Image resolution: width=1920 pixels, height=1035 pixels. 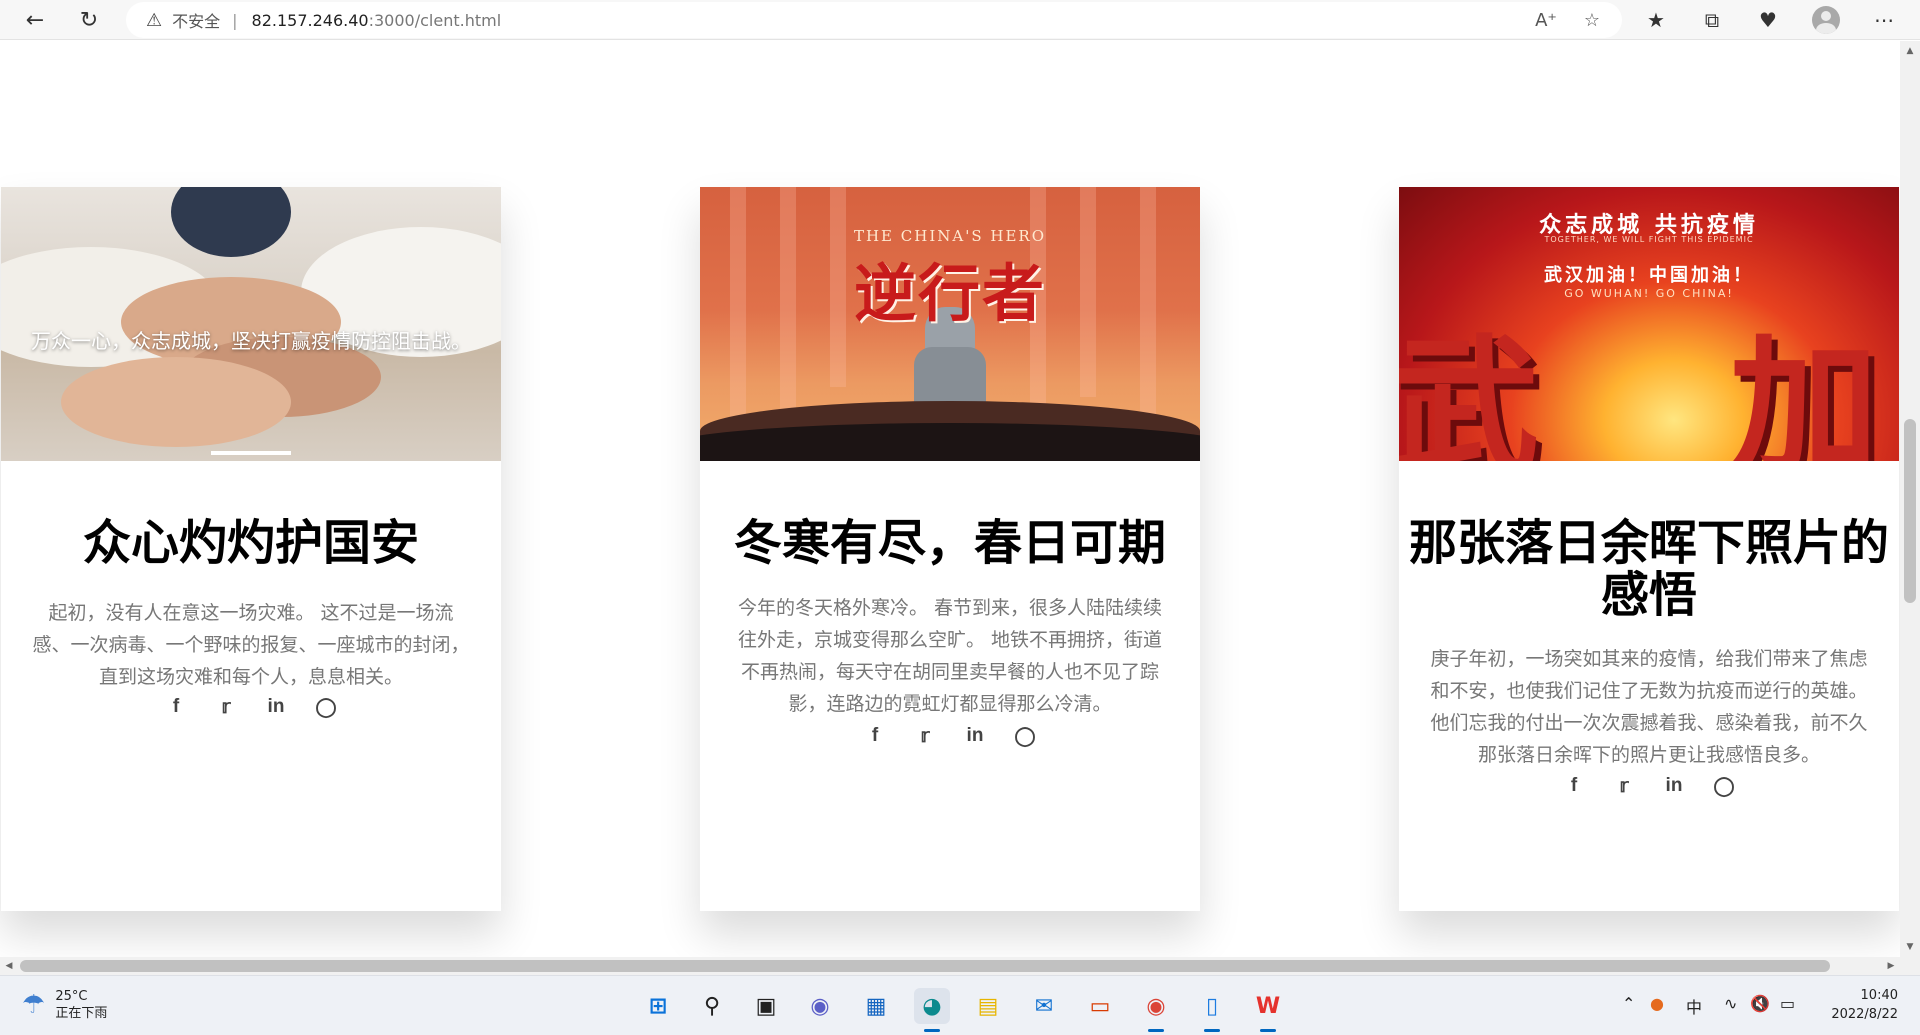 I want to click on mail-icon: ✉, so click(x=1044, y=1006).